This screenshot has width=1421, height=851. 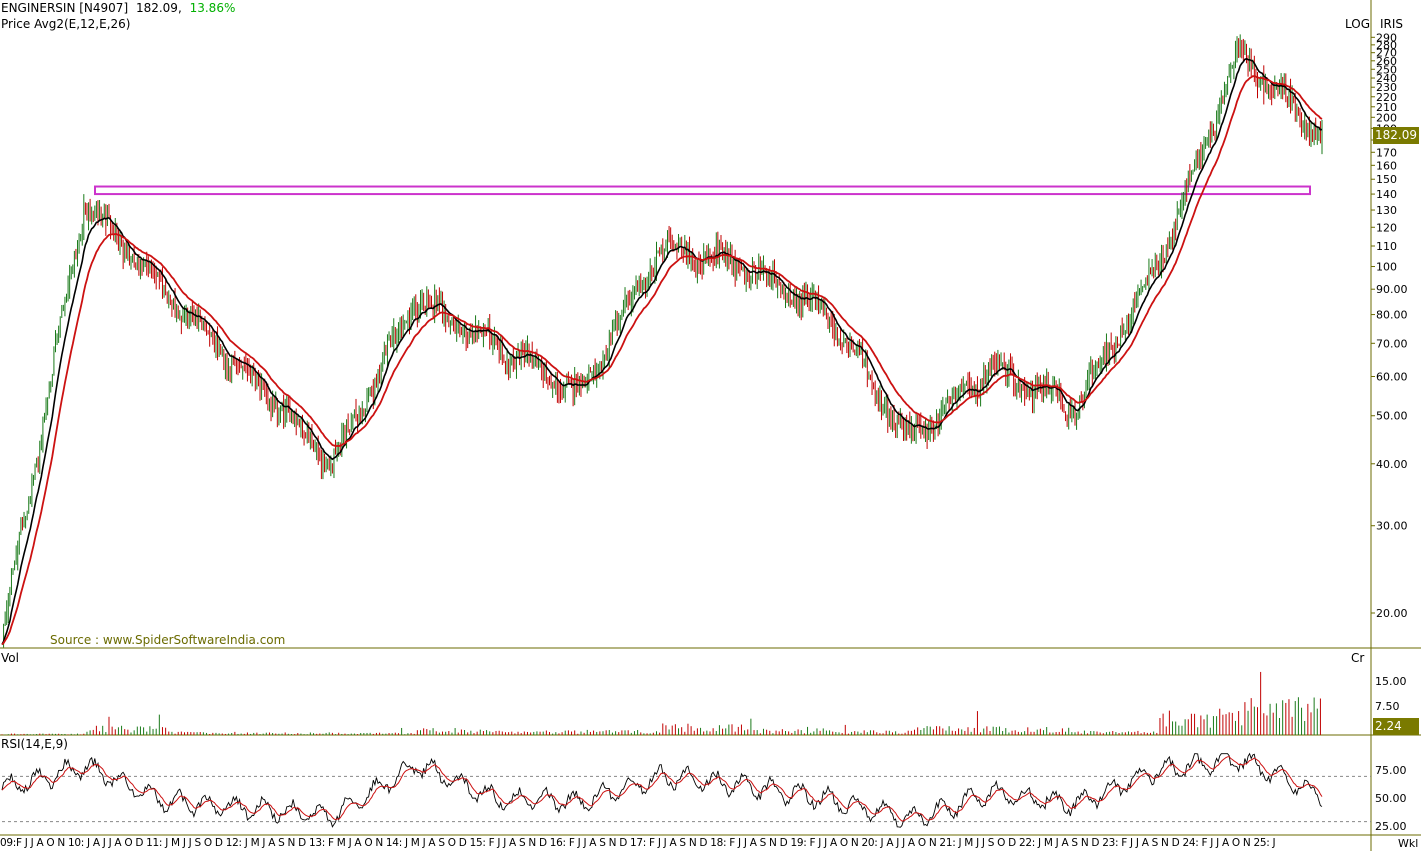 I want to click on y-tick-label: 50.00, so click(x=1392, y=416).